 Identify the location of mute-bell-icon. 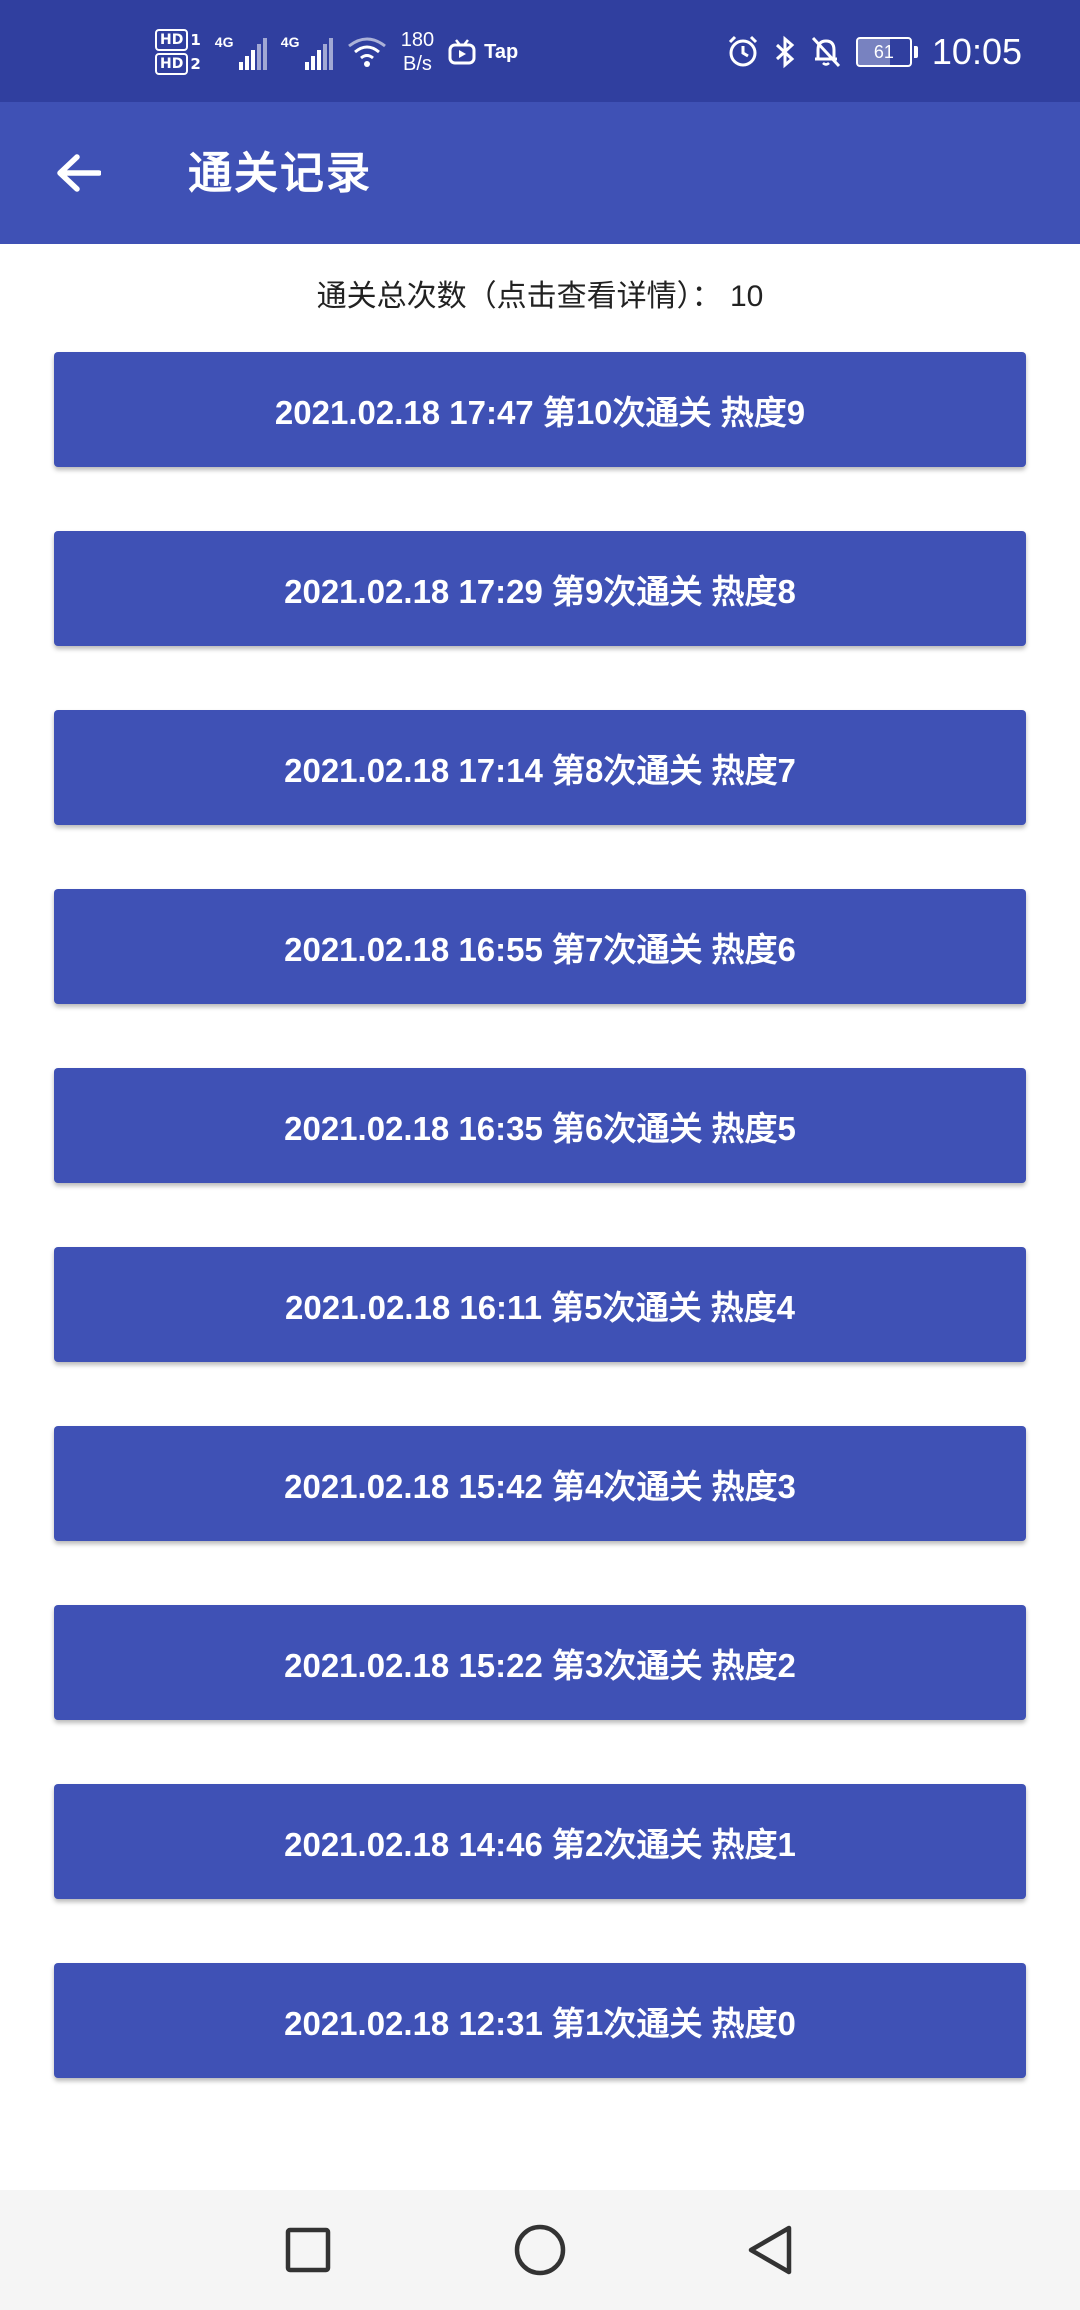
(826, 52).